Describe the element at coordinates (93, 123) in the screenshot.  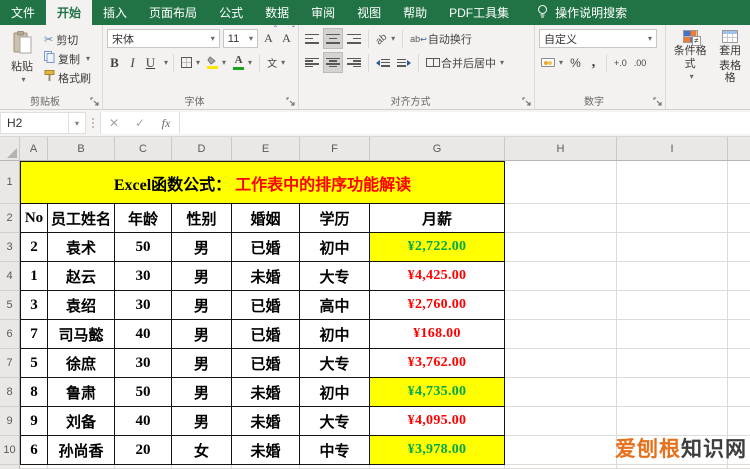
I see `formula-bar-grip` at that location.